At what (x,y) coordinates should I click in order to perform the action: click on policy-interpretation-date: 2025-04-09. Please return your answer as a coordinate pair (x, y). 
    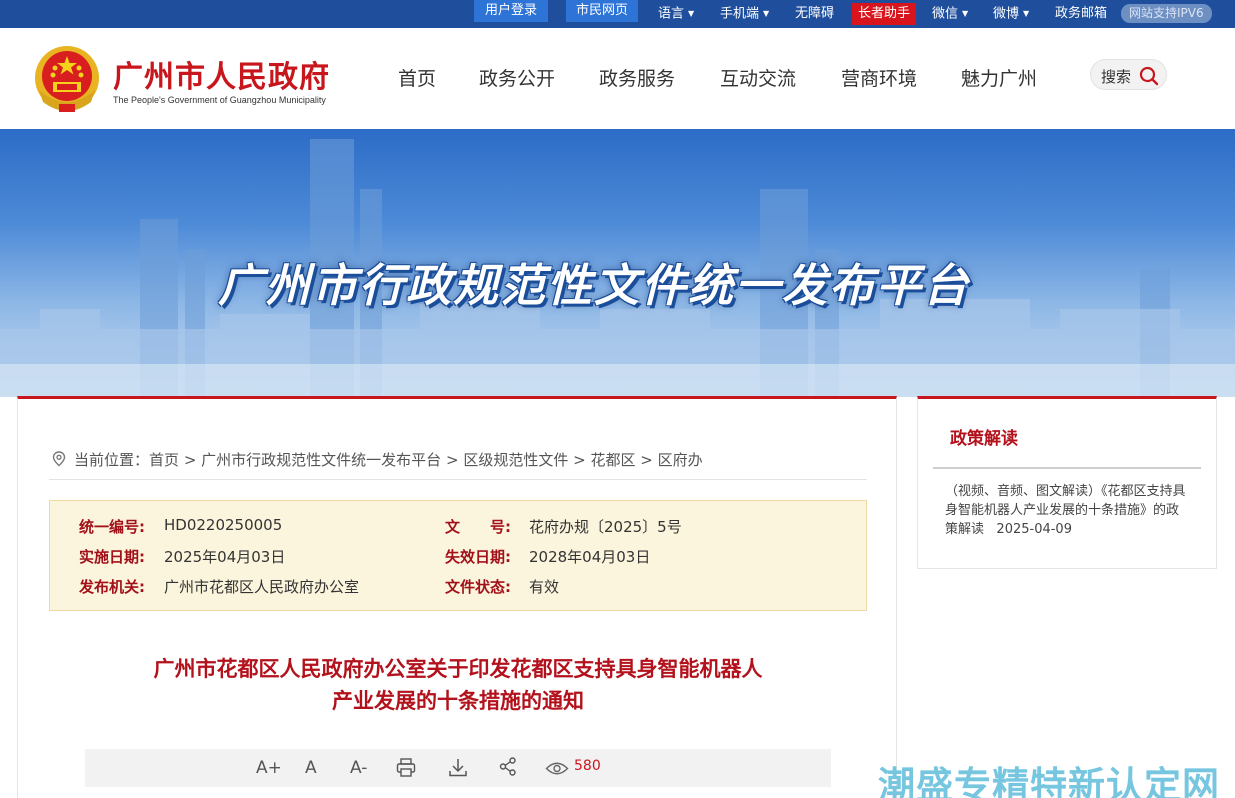
    Looking at the image, I should click on (1034, 529).